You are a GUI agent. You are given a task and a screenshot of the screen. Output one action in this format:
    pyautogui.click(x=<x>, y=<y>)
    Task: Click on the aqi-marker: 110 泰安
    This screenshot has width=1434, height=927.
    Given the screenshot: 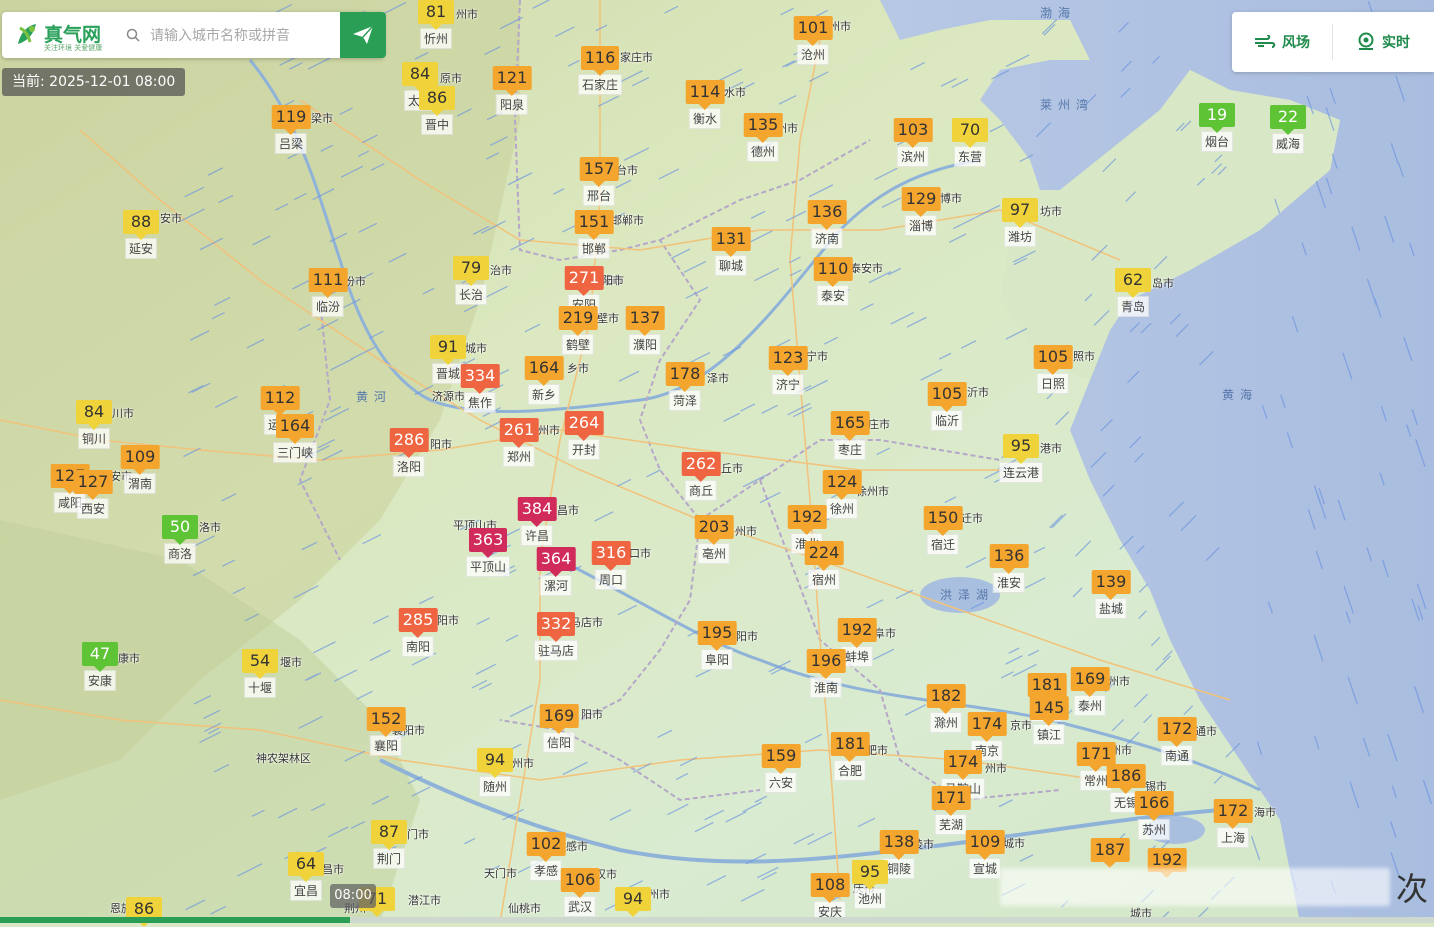 What is the action you would take?
    pyautogui.click(x=833, y=281)
    